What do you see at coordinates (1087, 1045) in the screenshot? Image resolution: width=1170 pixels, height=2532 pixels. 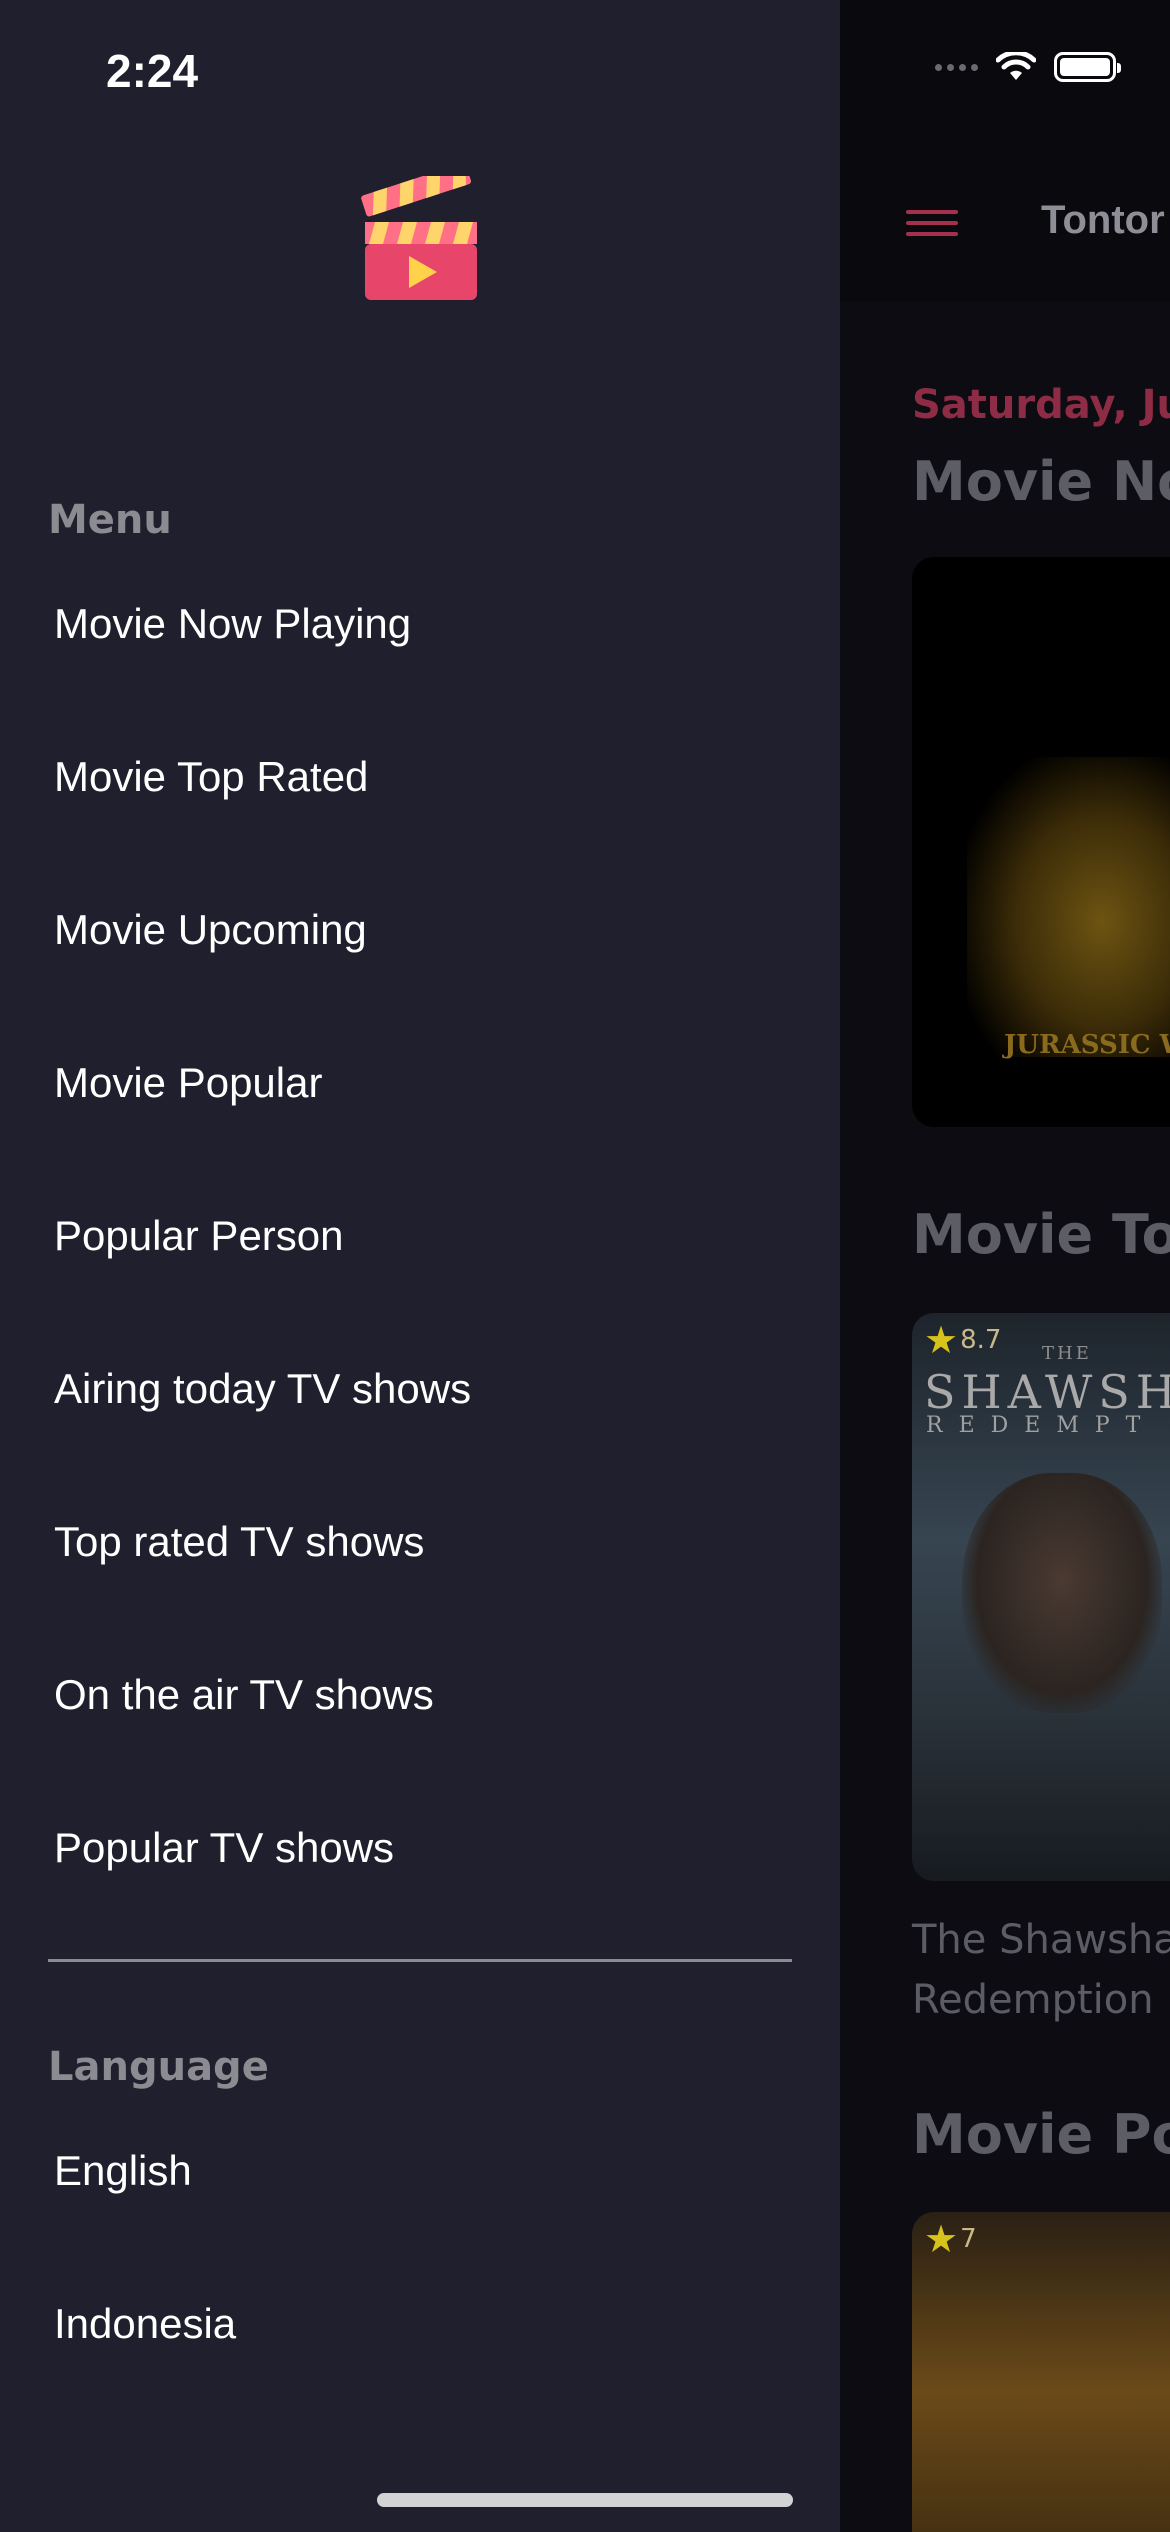 I see `poster-title: JURASSIC WORLD` at bounding box center [1087, 1045].